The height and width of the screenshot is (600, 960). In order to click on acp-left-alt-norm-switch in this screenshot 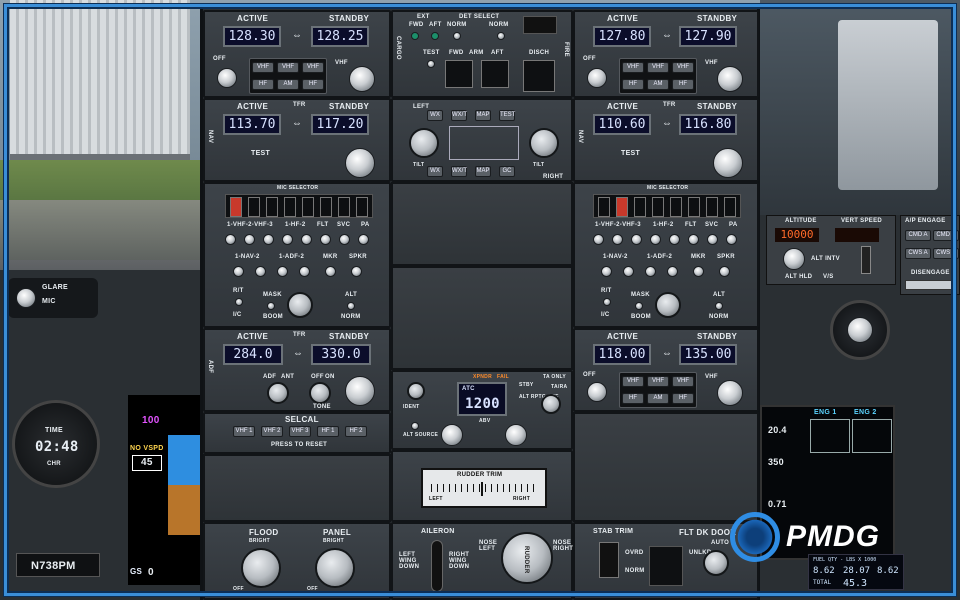, I will do `click(351, 306)`.